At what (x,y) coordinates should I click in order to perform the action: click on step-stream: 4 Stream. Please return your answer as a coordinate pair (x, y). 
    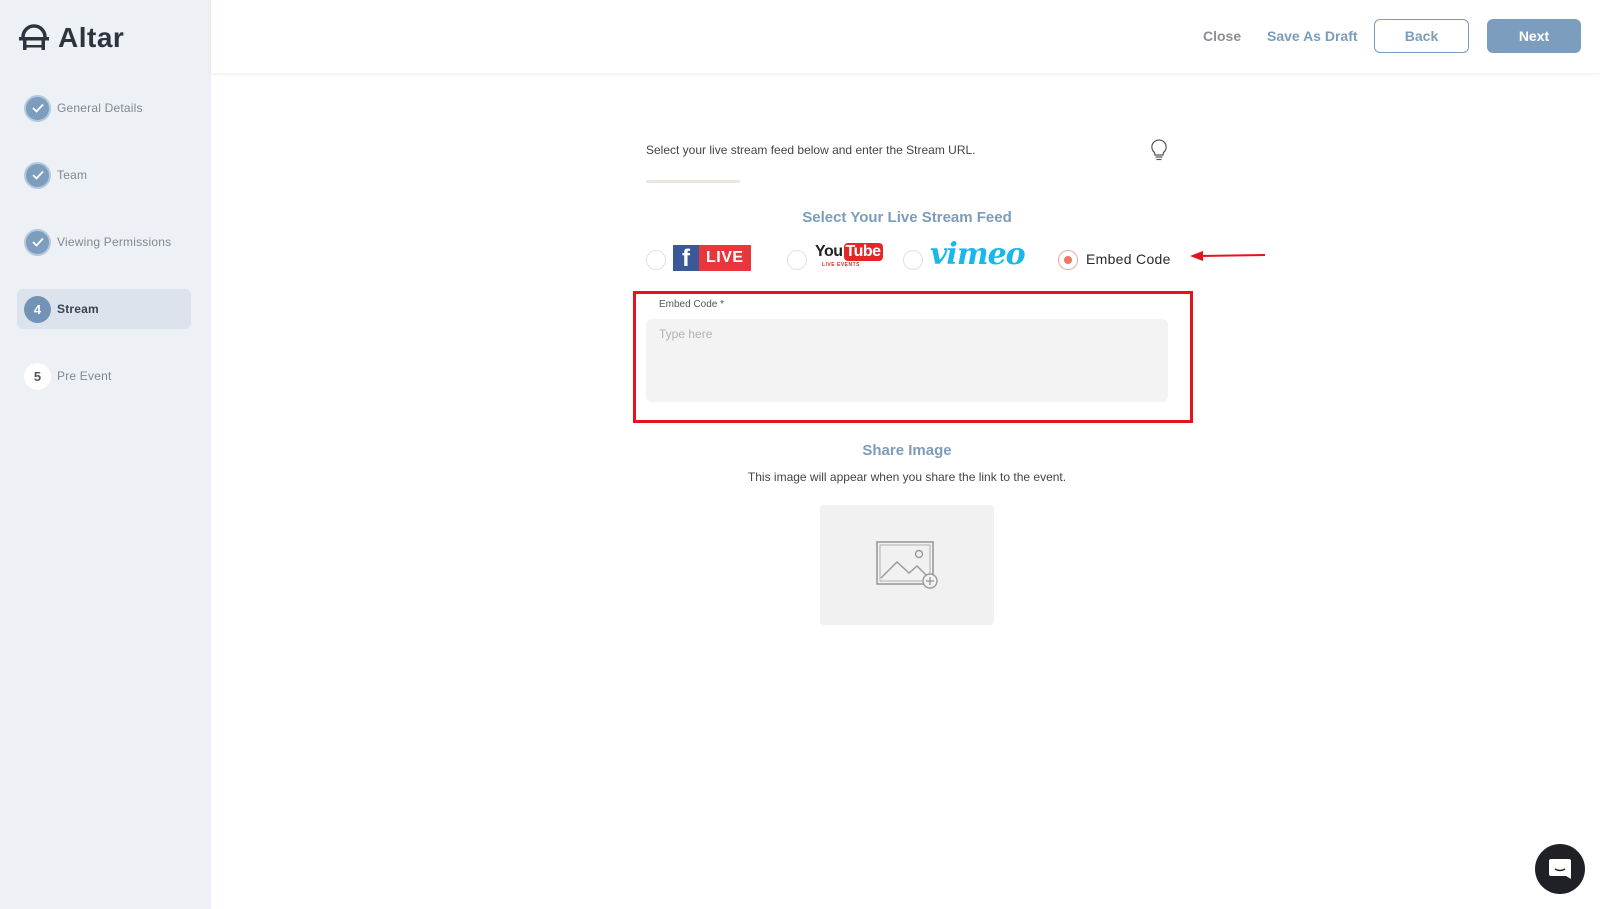
    Looking at the image, I should click on (104, 309).